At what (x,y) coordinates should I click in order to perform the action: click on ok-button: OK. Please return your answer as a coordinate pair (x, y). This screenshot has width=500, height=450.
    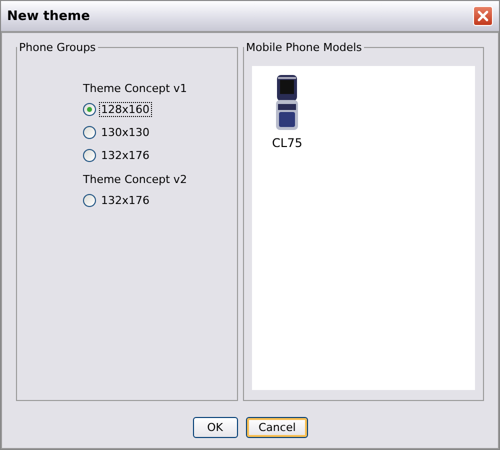
    Looking at the image, I should click on (215, 427).